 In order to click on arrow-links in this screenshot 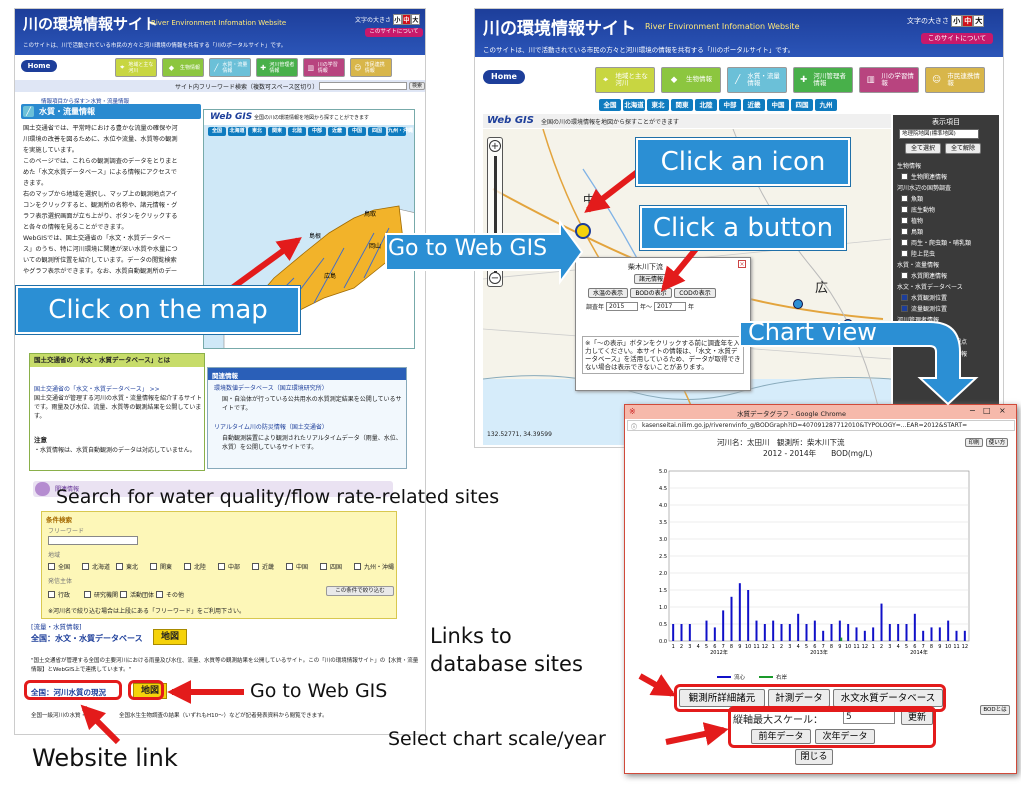, I will do `click(657, 685)`.